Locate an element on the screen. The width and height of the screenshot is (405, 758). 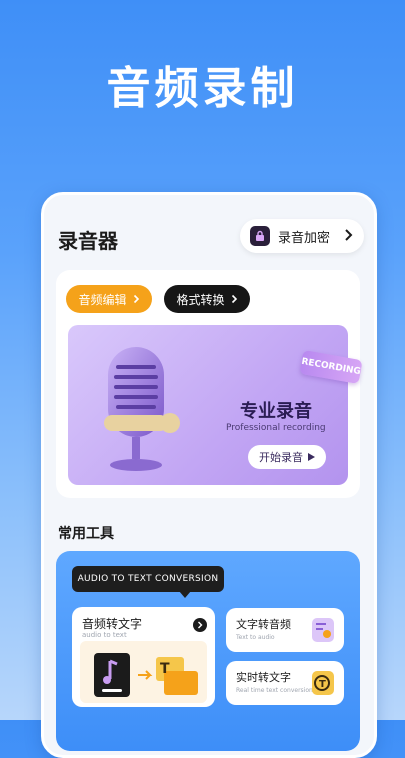
format-convert-label: 格式转换 is located at coordinates (200, 299).